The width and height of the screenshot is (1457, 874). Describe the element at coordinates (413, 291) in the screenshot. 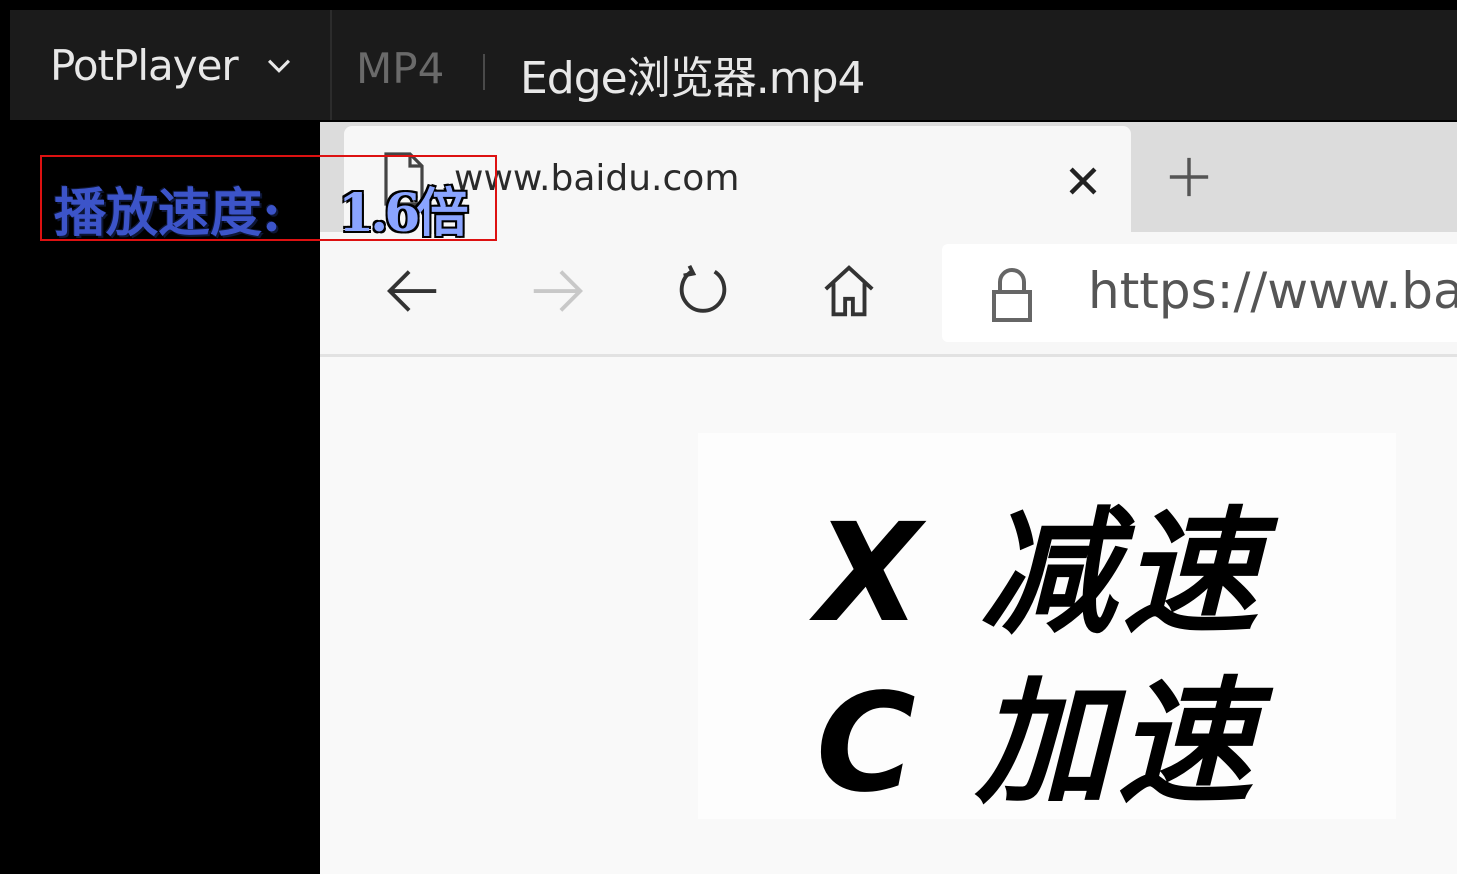

I see `back-arrow-icon` at that location.